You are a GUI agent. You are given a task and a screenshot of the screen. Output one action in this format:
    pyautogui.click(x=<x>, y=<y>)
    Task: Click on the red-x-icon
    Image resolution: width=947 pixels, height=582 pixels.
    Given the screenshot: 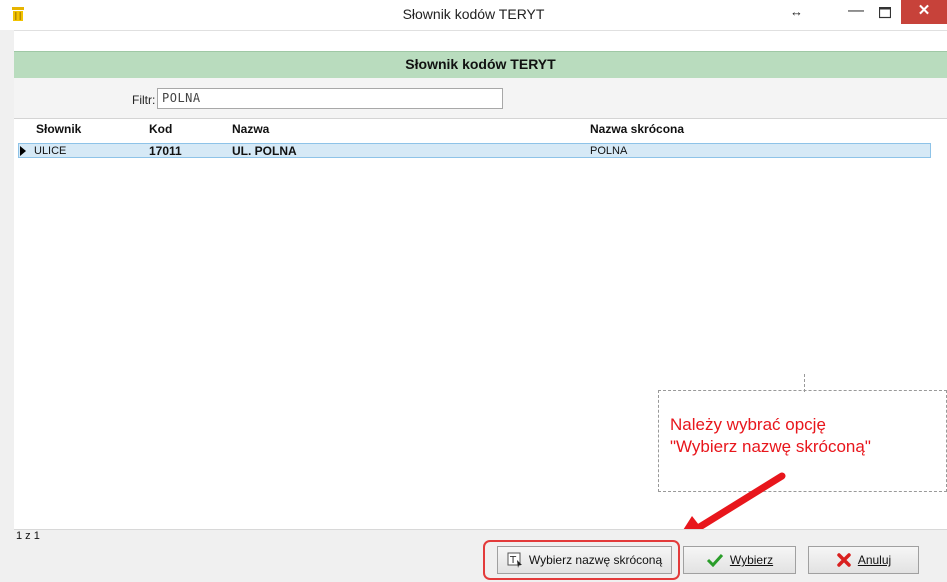 What is the action you would take?
    pyautogui.click(x=844, y=560)
    